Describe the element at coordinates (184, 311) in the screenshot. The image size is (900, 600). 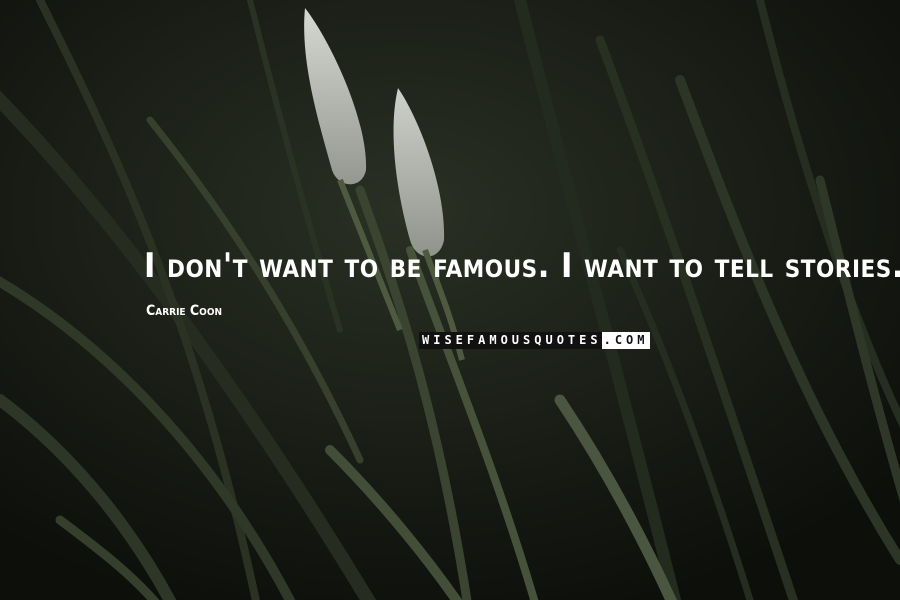
I see `quote-author: Carrie Coon` at that location.